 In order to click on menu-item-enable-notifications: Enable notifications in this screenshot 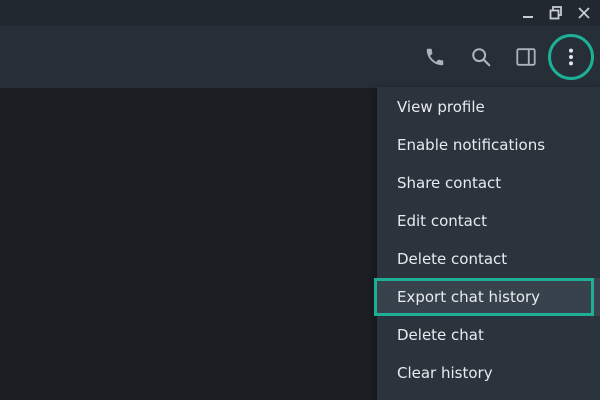, I will do `click(488, 145)`.